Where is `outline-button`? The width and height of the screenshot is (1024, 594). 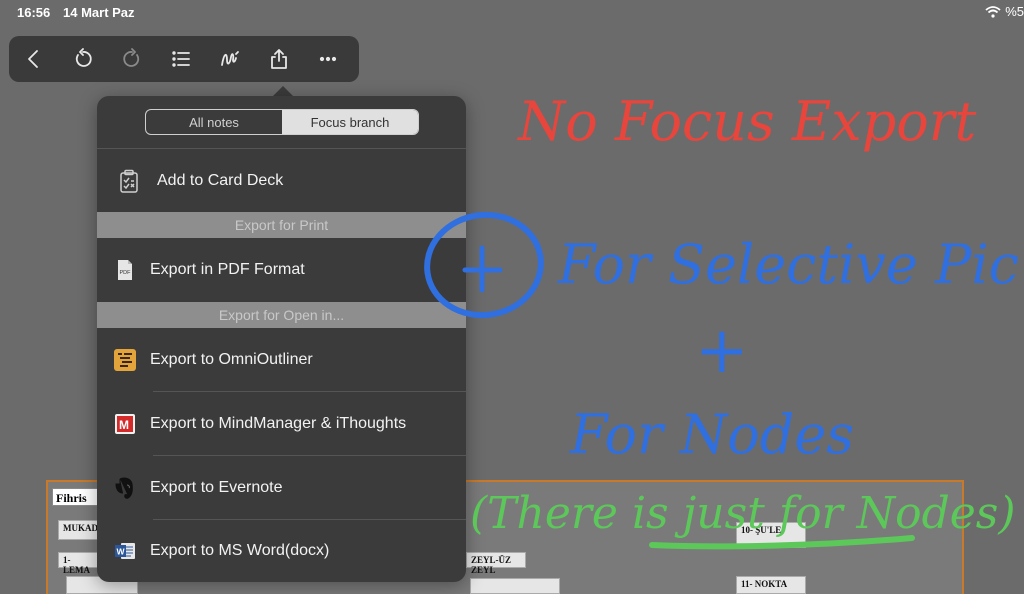
outline-button is located at coordinates (180, 59).